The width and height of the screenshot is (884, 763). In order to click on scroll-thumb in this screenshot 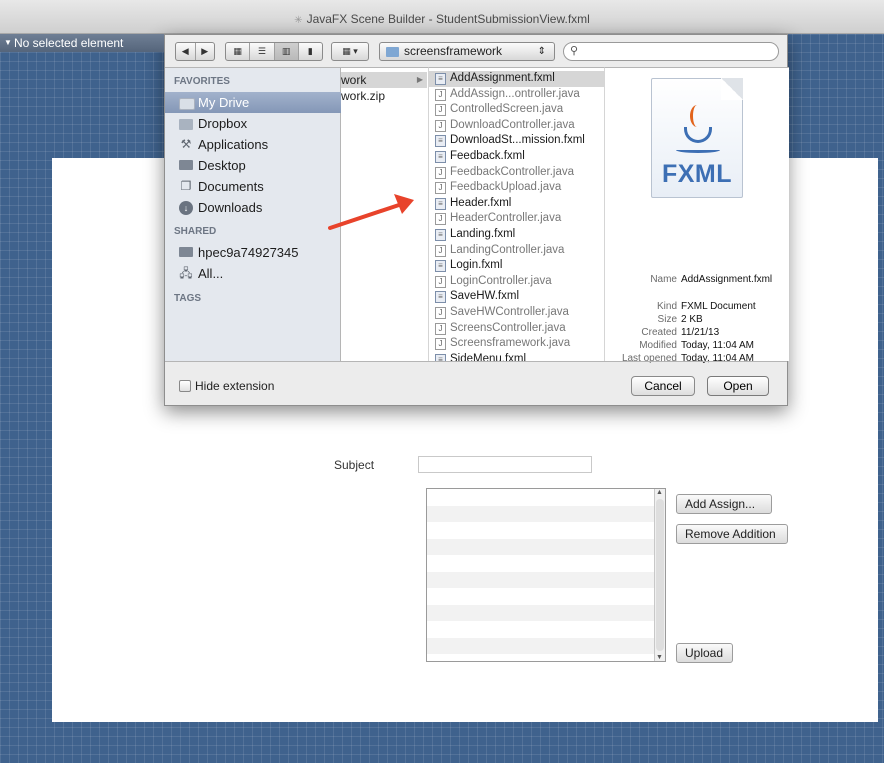, I will do `click(660, 575)`.